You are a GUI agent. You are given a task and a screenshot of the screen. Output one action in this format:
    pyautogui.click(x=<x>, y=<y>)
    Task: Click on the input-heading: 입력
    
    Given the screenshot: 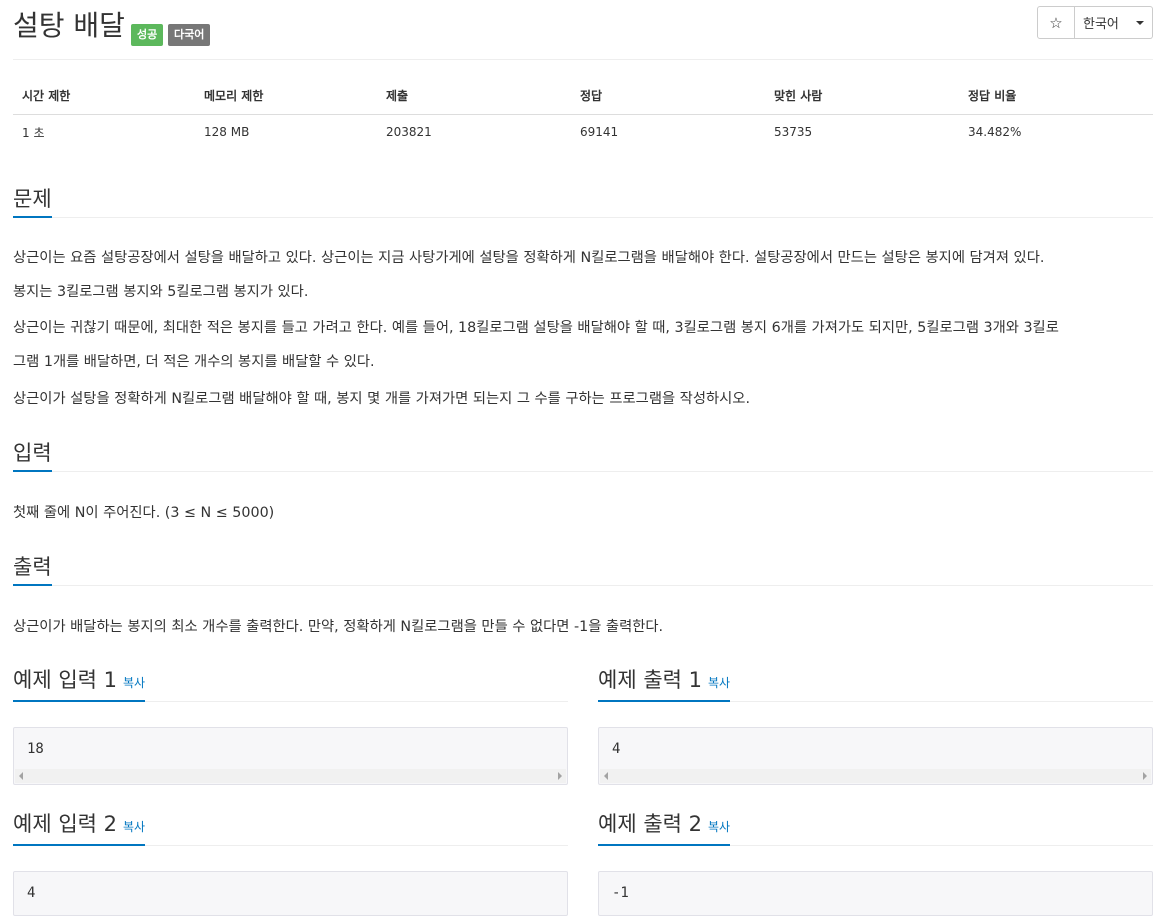 What is the action you would take?
    pyautogui.click(x=32, y=454)
    